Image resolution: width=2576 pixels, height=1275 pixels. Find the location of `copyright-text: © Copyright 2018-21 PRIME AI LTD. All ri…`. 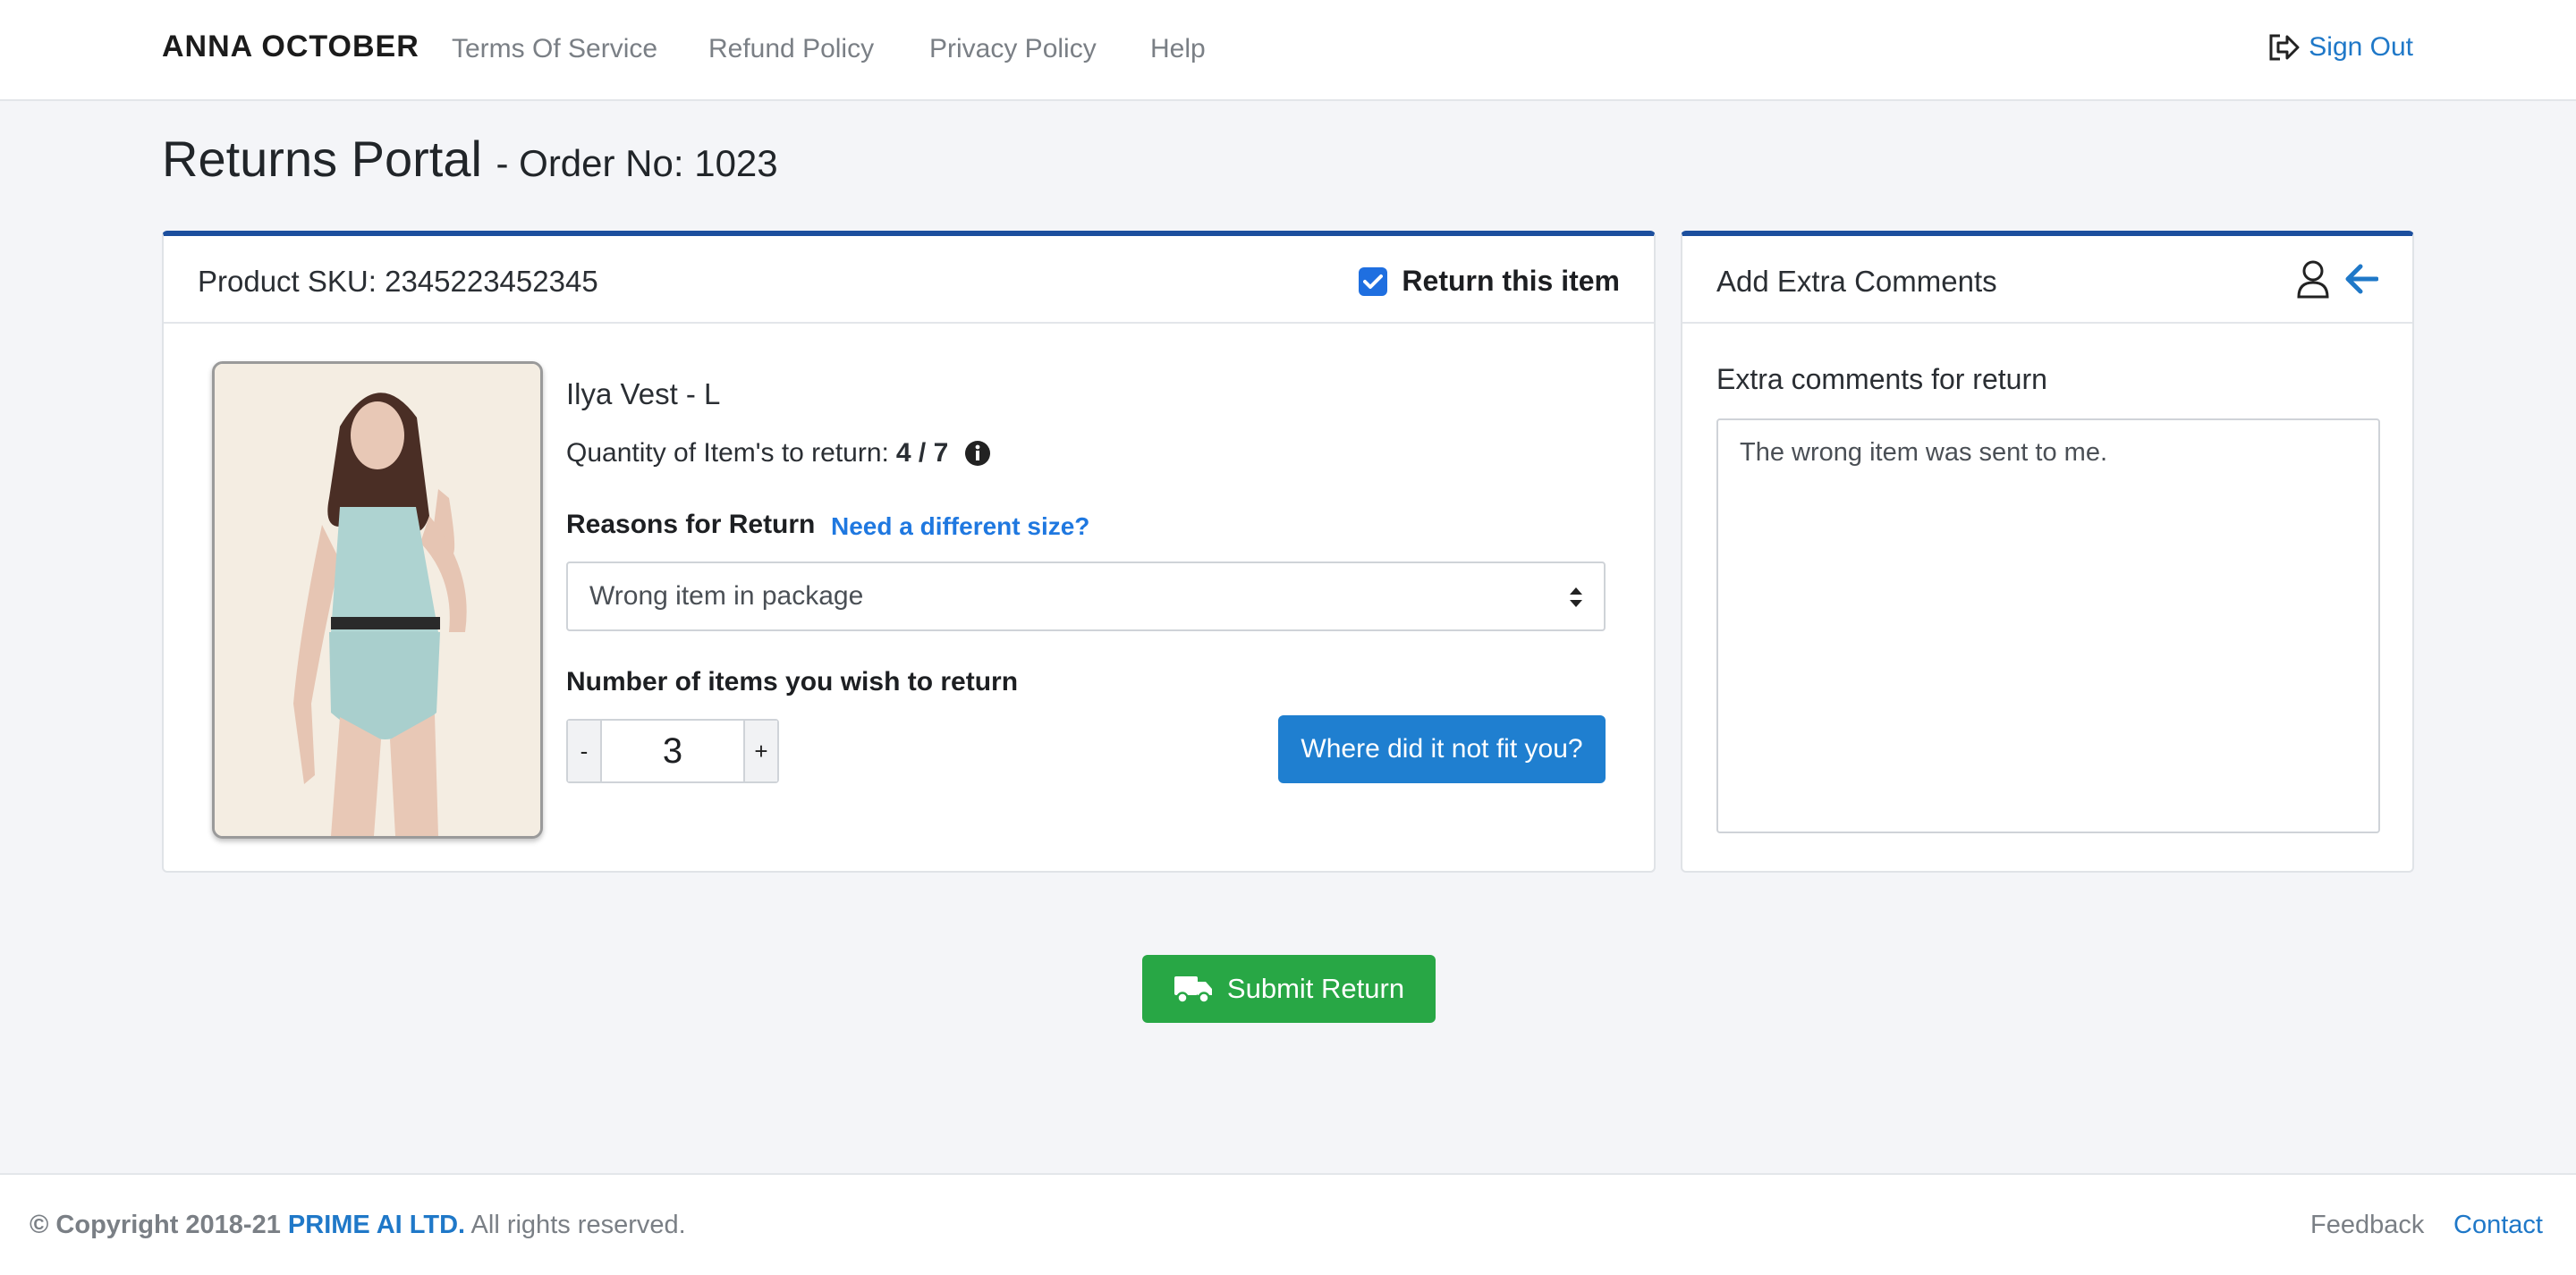

copyright-text: © Copyright 2018-21 PRIME AI LTD. All ri… is located at coordinates (358, 1225).